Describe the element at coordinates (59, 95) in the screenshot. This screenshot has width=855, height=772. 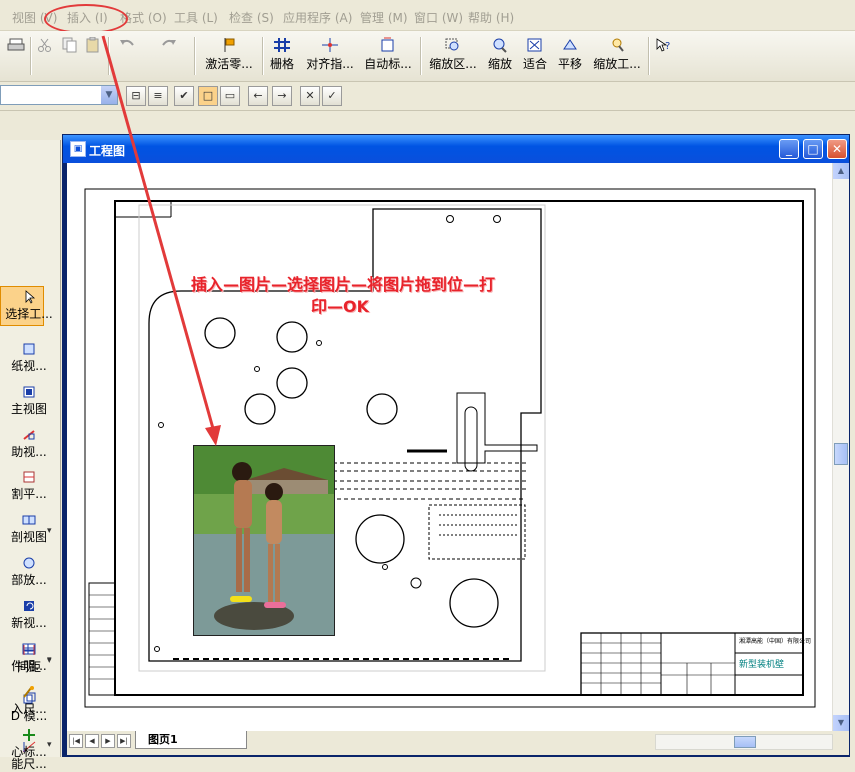
I see `style-combo: ▼` at that location.